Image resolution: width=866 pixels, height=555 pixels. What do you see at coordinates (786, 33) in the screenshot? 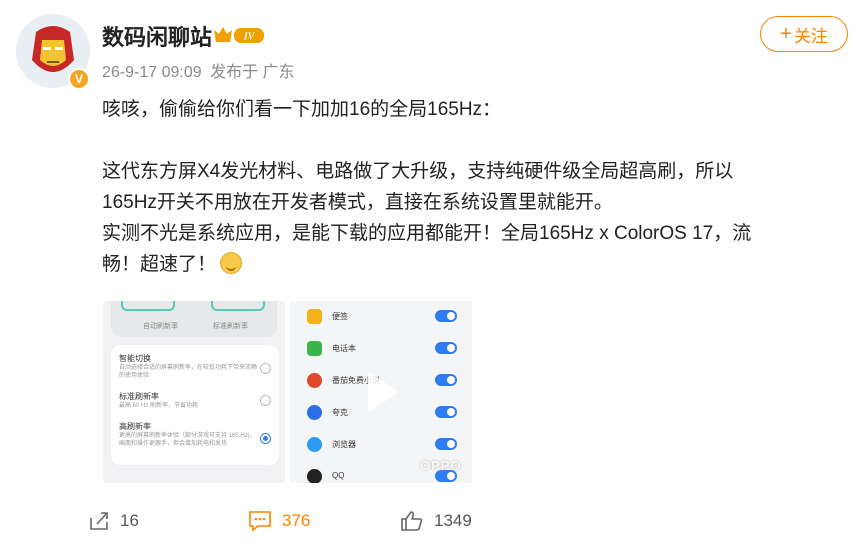
I see `plus-icon: +` at bounding box center [786, 33].